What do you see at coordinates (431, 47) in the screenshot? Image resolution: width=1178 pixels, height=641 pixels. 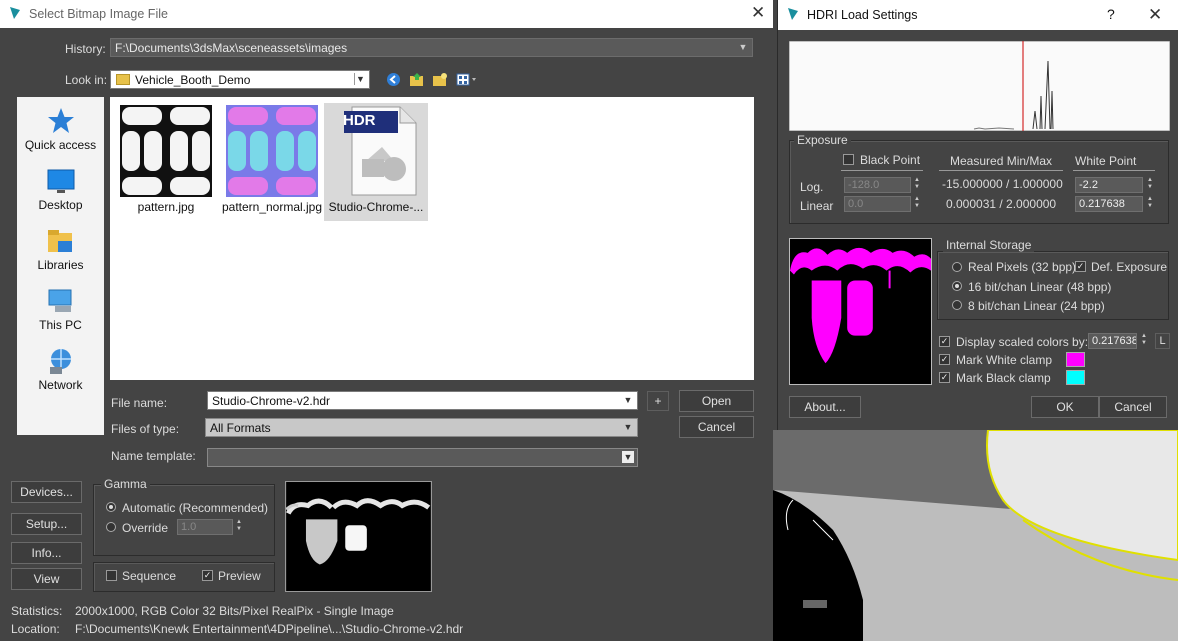 I see `history-dropdown: F:\Documents\3dsMax\sceneassets\images ▼` at bounding box center [431, 47].